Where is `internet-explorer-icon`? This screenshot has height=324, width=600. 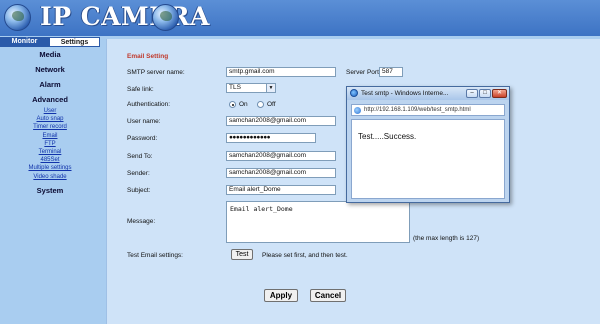 internet-explorer-icon is located at coordinates (354, 93).